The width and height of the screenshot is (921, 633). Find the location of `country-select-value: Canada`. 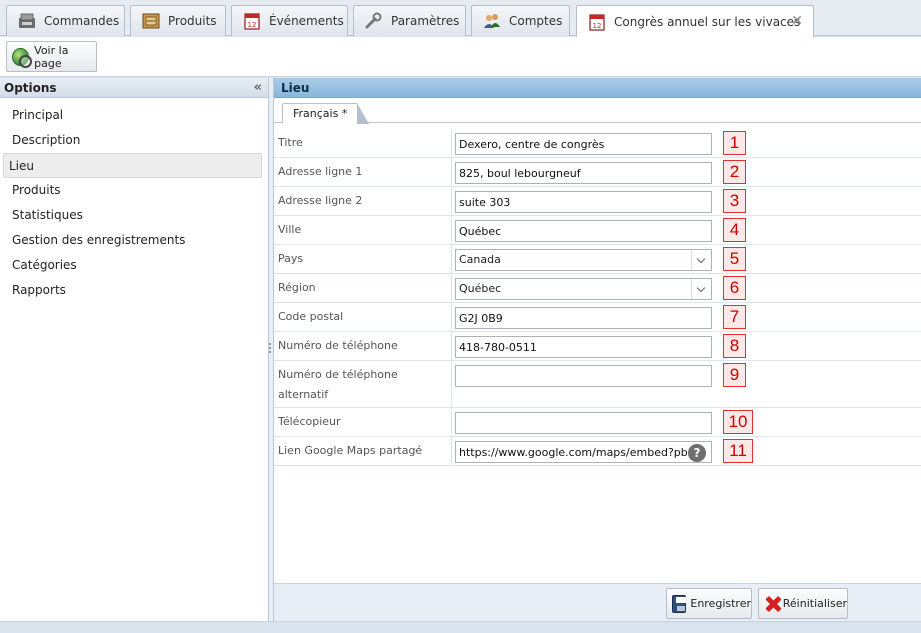

country-select-value: Canada is located at coordinates (480, 259).